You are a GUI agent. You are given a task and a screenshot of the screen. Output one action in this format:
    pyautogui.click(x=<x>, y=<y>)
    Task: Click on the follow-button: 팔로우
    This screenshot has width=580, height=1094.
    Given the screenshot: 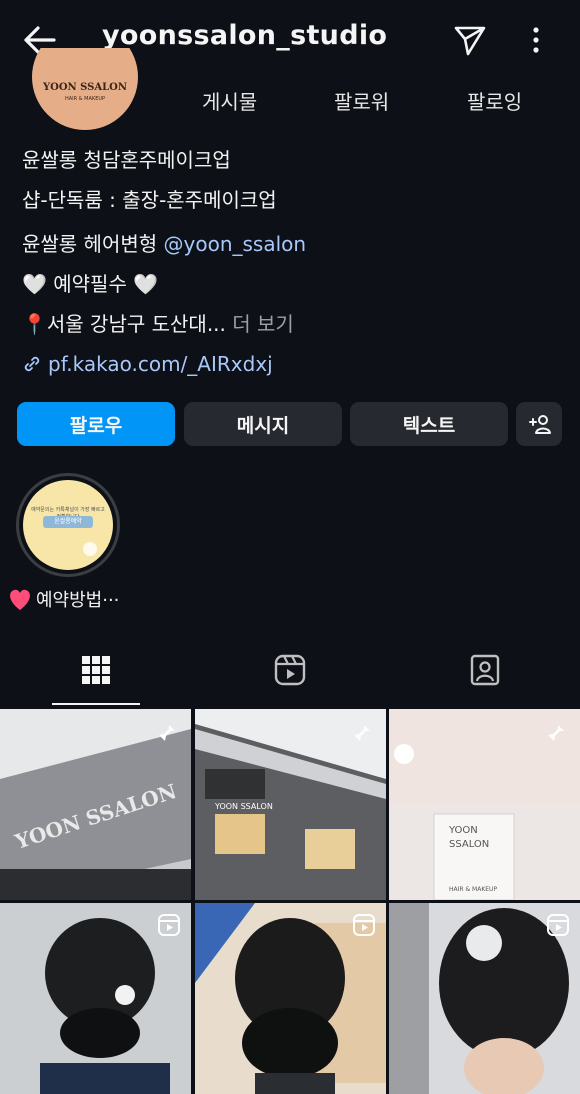 What is the action you would take?
    pyautogui.click(x=96, y=424)
    